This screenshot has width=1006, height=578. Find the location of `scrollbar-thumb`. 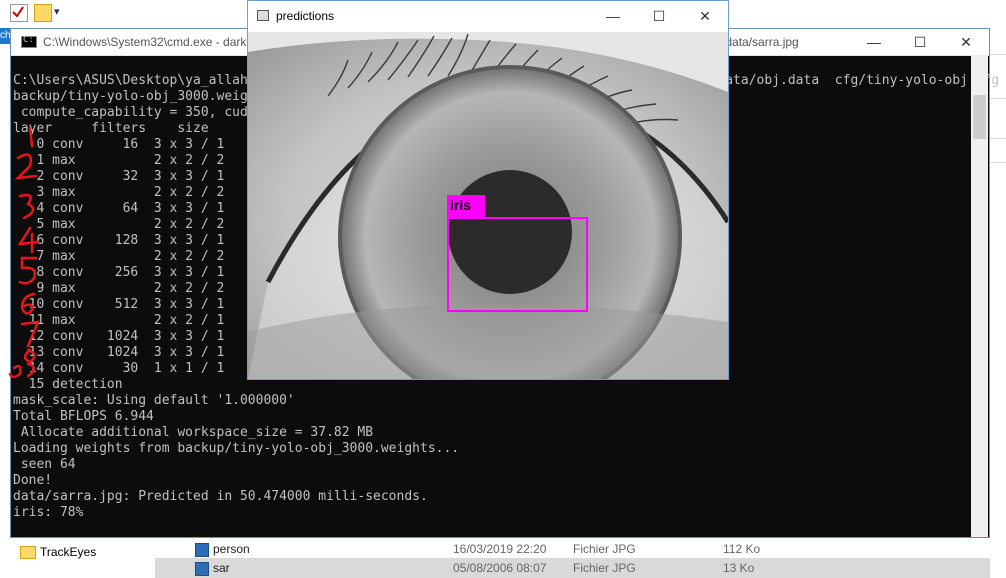

scrollbar-thumb is located at coordinates (979, 117).